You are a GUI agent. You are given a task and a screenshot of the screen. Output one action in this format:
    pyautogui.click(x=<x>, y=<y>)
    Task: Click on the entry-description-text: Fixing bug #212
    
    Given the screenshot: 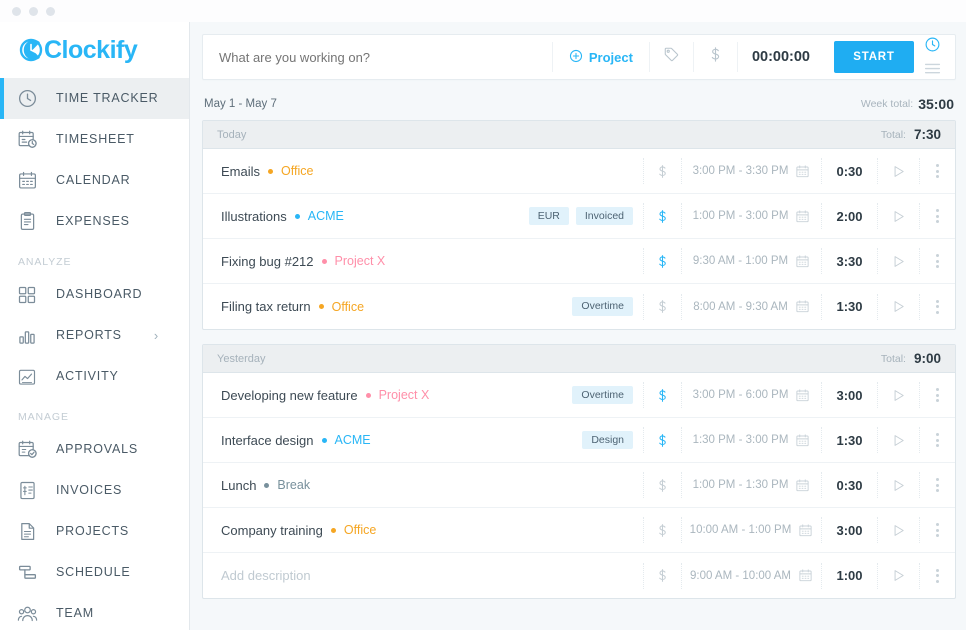 What is the action you would take?
    pyautogui.click(x=267, y=261)
    